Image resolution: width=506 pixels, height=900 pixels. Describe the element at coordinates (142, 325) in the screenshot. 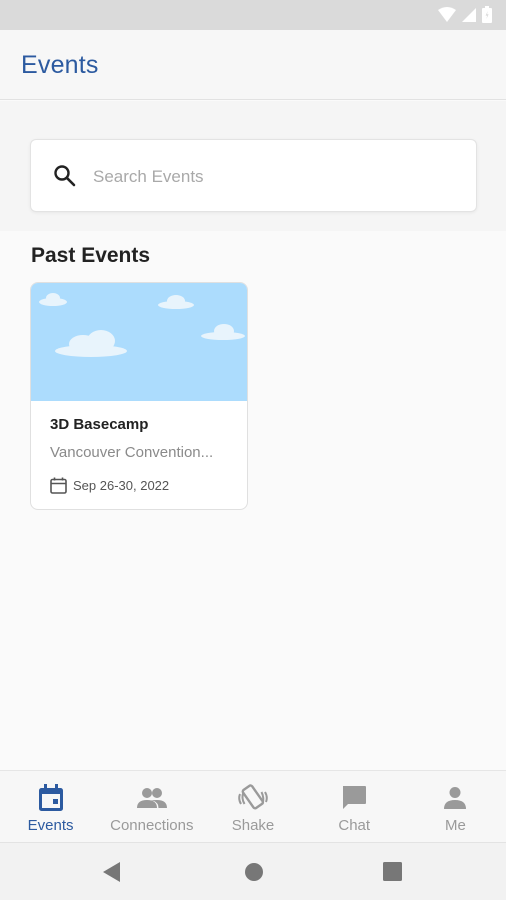

I see `clouds-illustration` at that location.